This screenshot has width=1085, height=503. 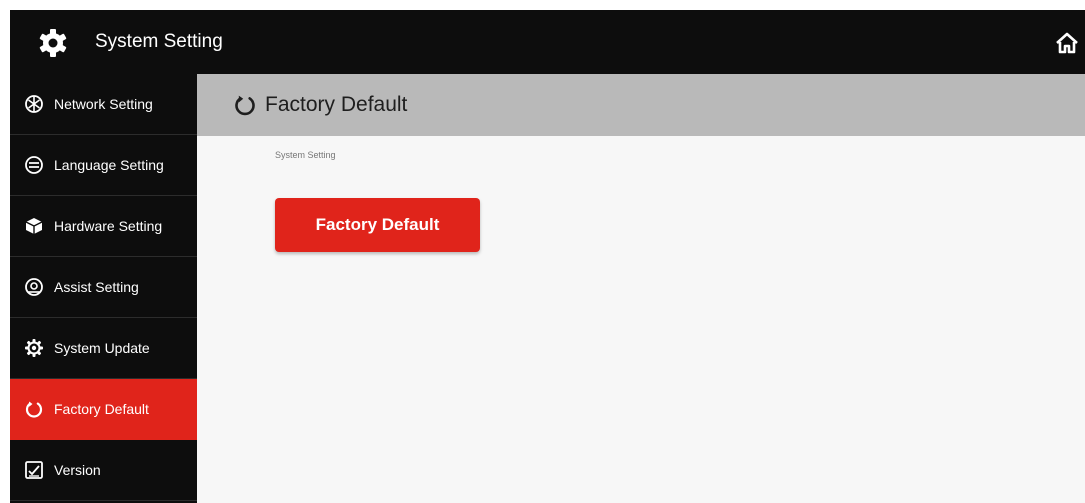 What do you see at coordinates (108, 226) in the screenshot?
I see `sidebar-item-label: Hardware Setting` at bounding box center [108, 226].